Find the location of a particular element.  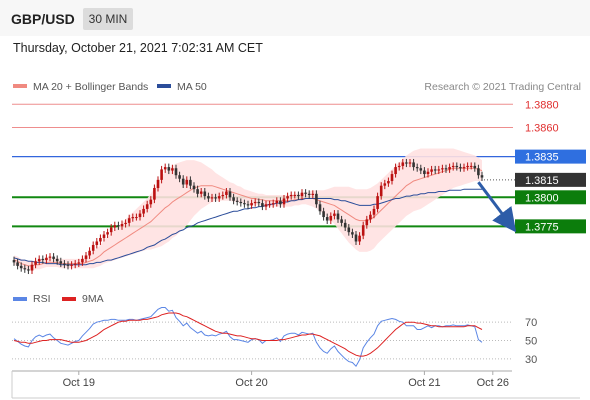

legend-label-0: MA 20 + Bollinger Bands is located at coordinates (90, 87).